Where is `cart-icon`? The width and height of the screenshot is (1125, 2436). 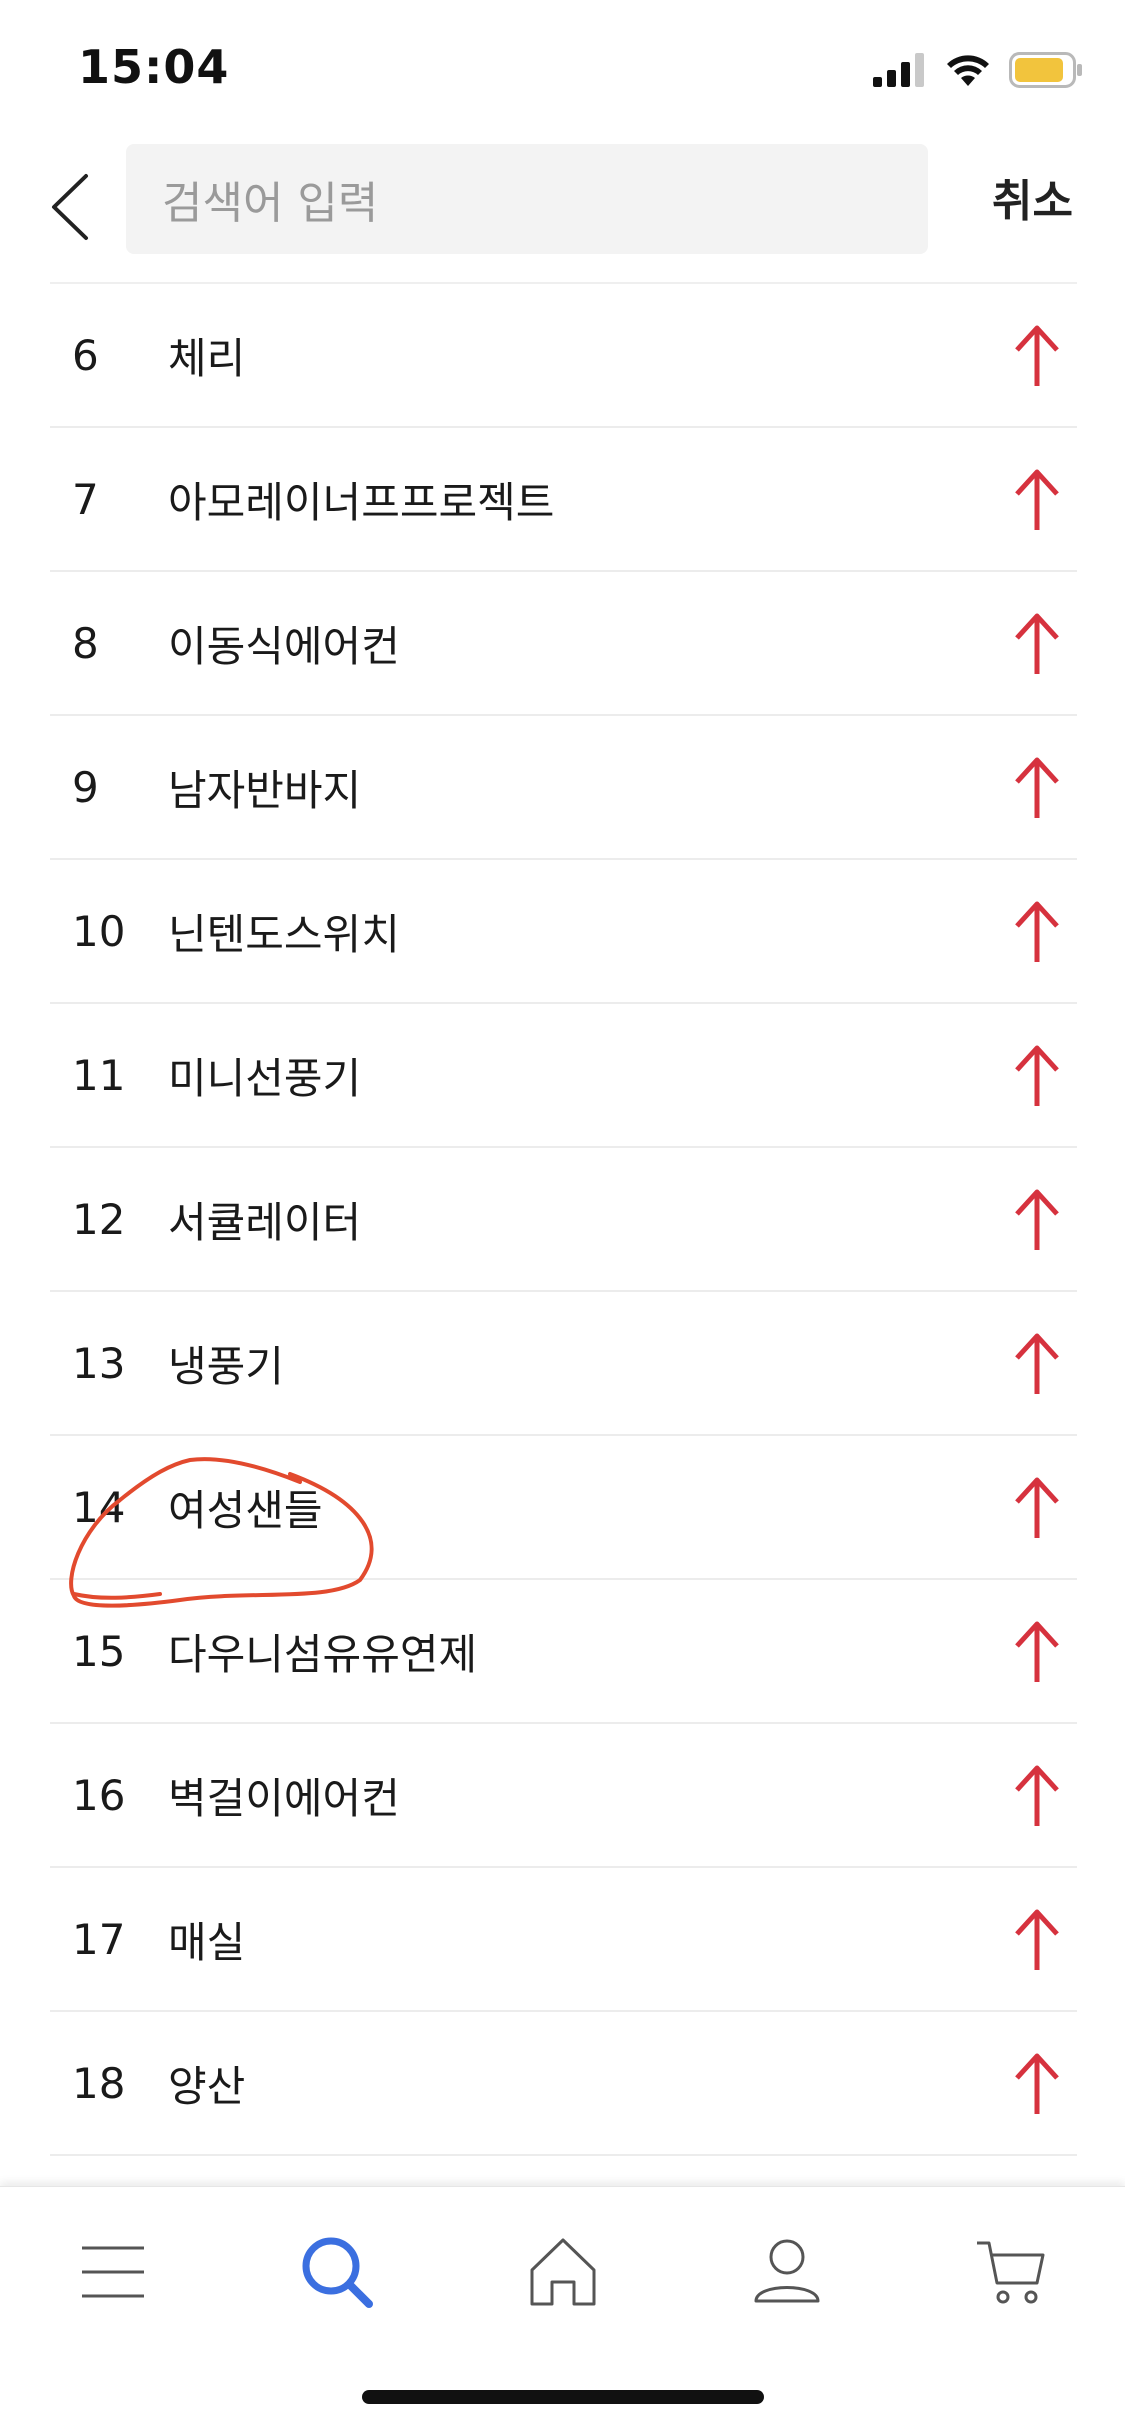 cart-icon is located at coordinates (1011, 2272).